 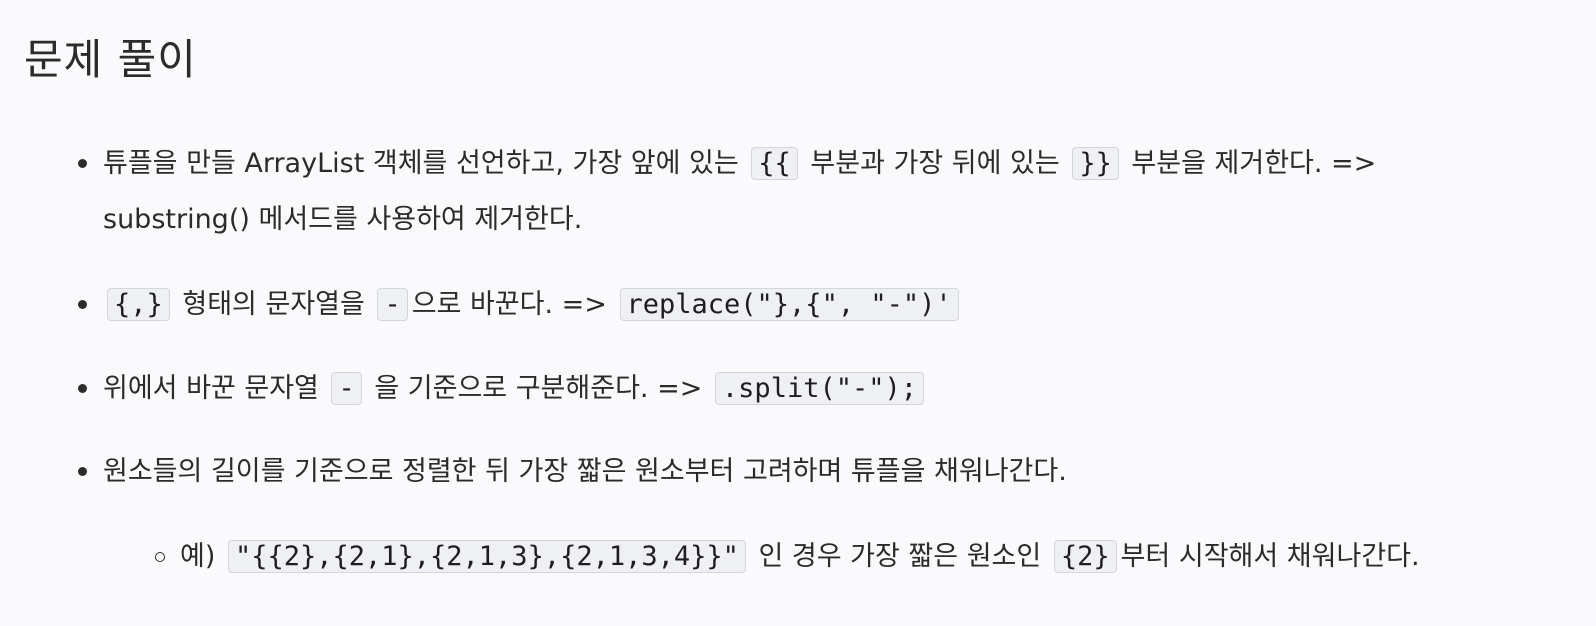 What do you see at coordinates (509, 304) in the screenshot?
I see `item-2-text-b: 으로 바꾼다. =>` at bounding box center [509, 304].